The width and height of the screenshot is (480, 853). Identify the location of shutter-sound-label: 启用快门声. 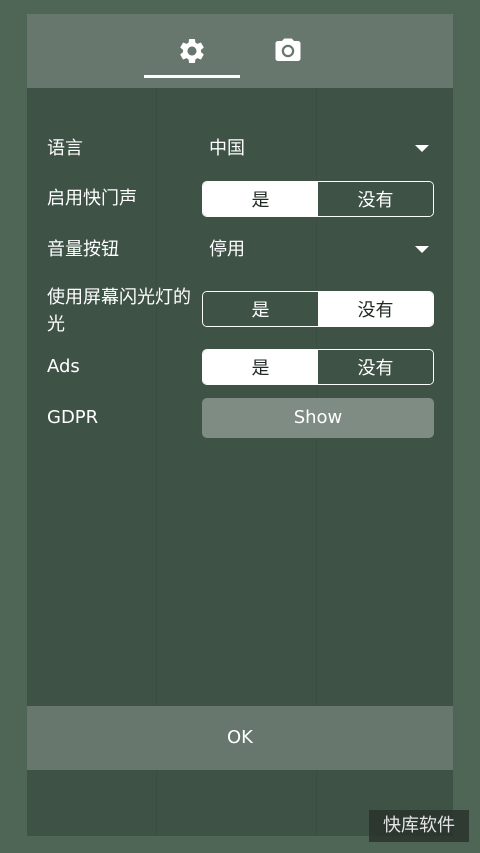
(92, 198).